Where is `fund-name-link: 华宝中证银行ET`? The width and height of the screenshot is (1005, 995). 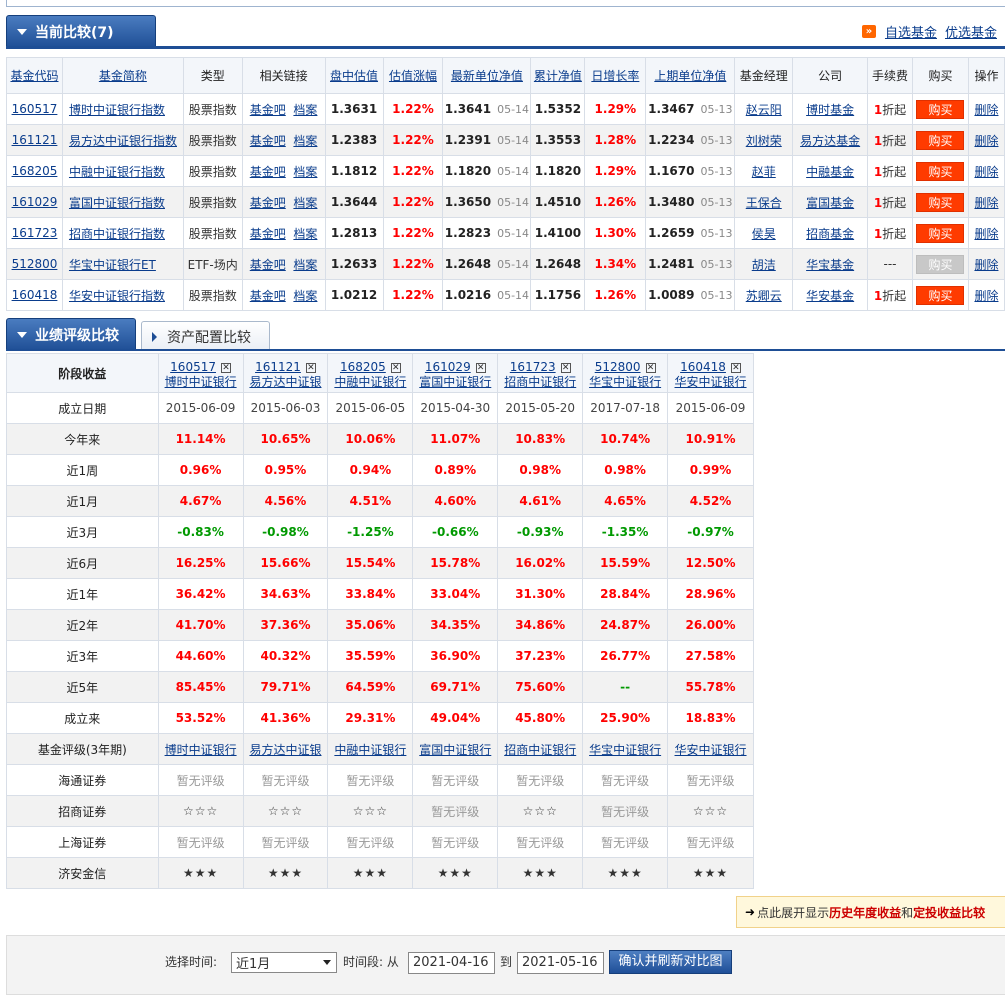
fund-name-link: 华宝中证银行ET is located at coordinates (112, 265).